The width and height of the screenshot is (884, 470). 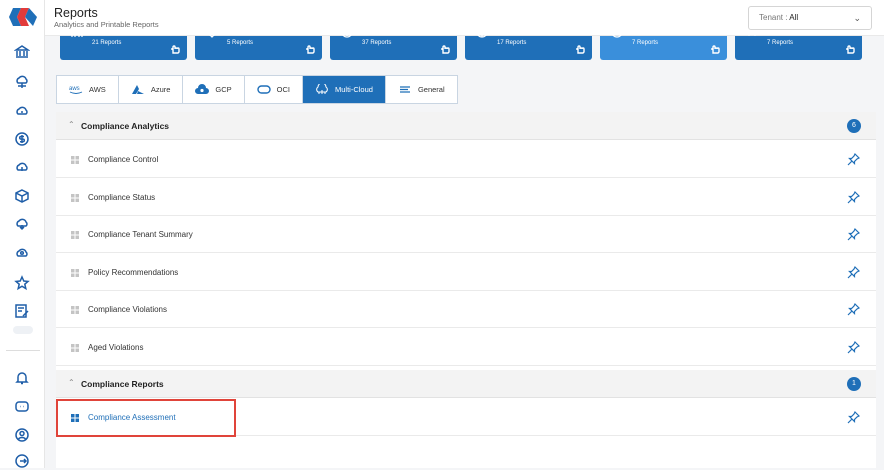 What do you see at coordinates (140, 234) in the screenshot?
I see `report-name: Compliance Tenant Summary` at bounding box center [140, 234].